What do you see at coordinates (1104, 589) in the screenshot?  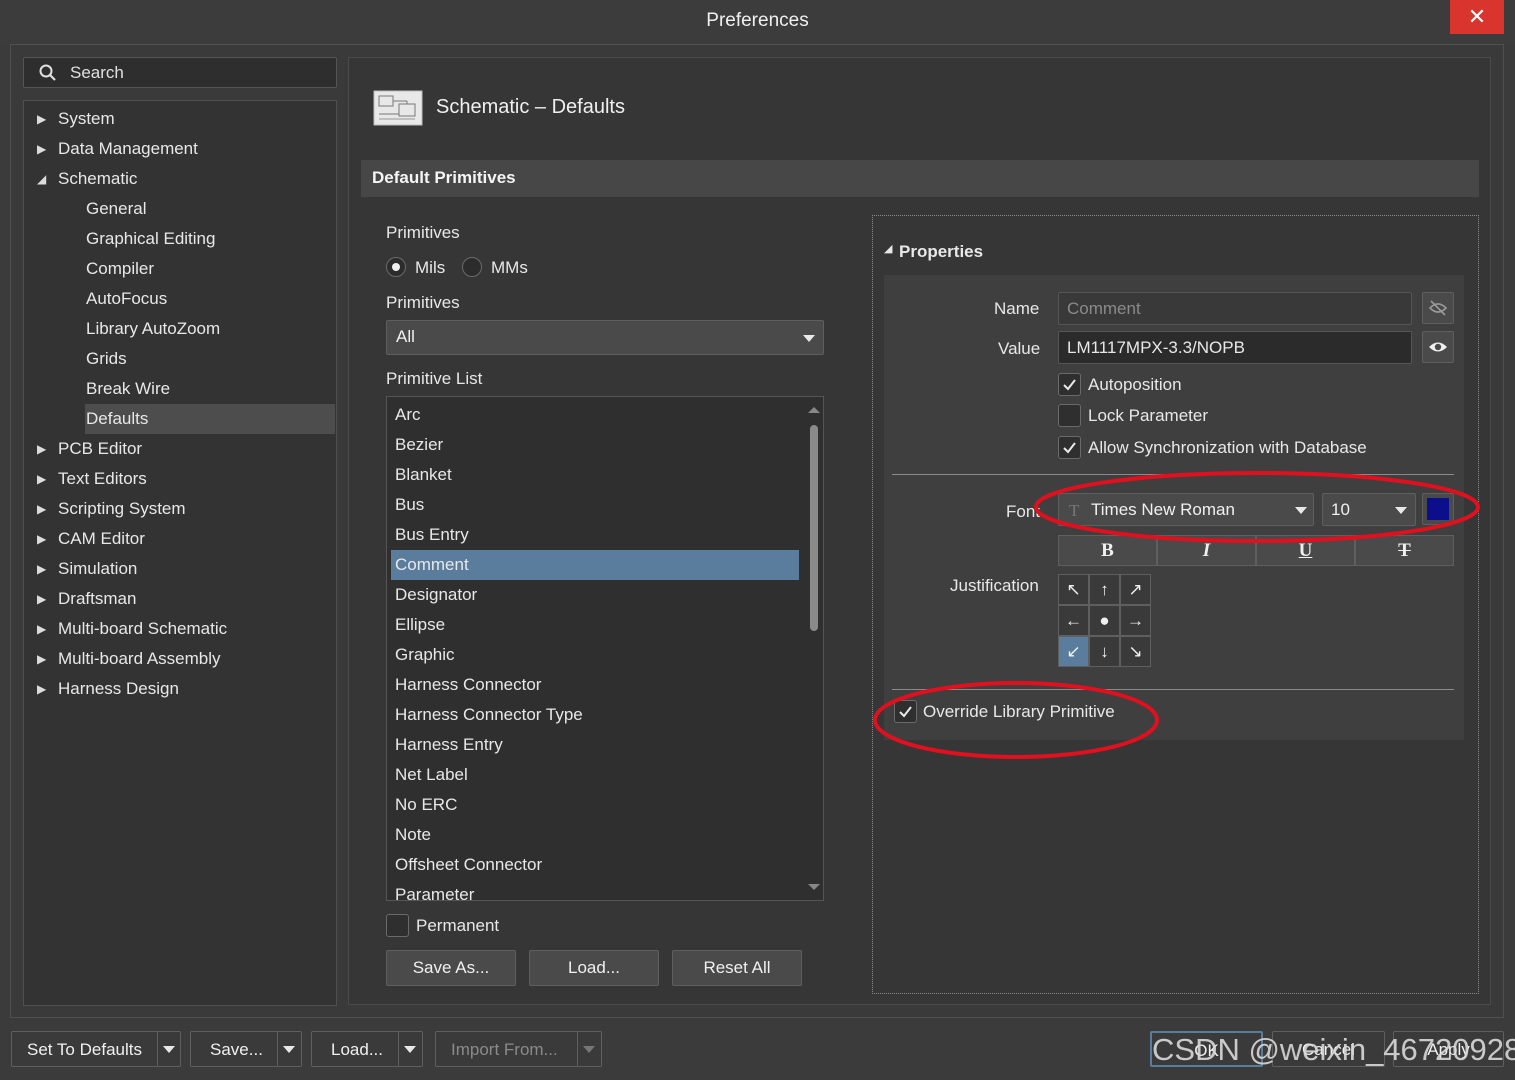 I see `justification-cell: ↑` at bounding box center [1104, 589].